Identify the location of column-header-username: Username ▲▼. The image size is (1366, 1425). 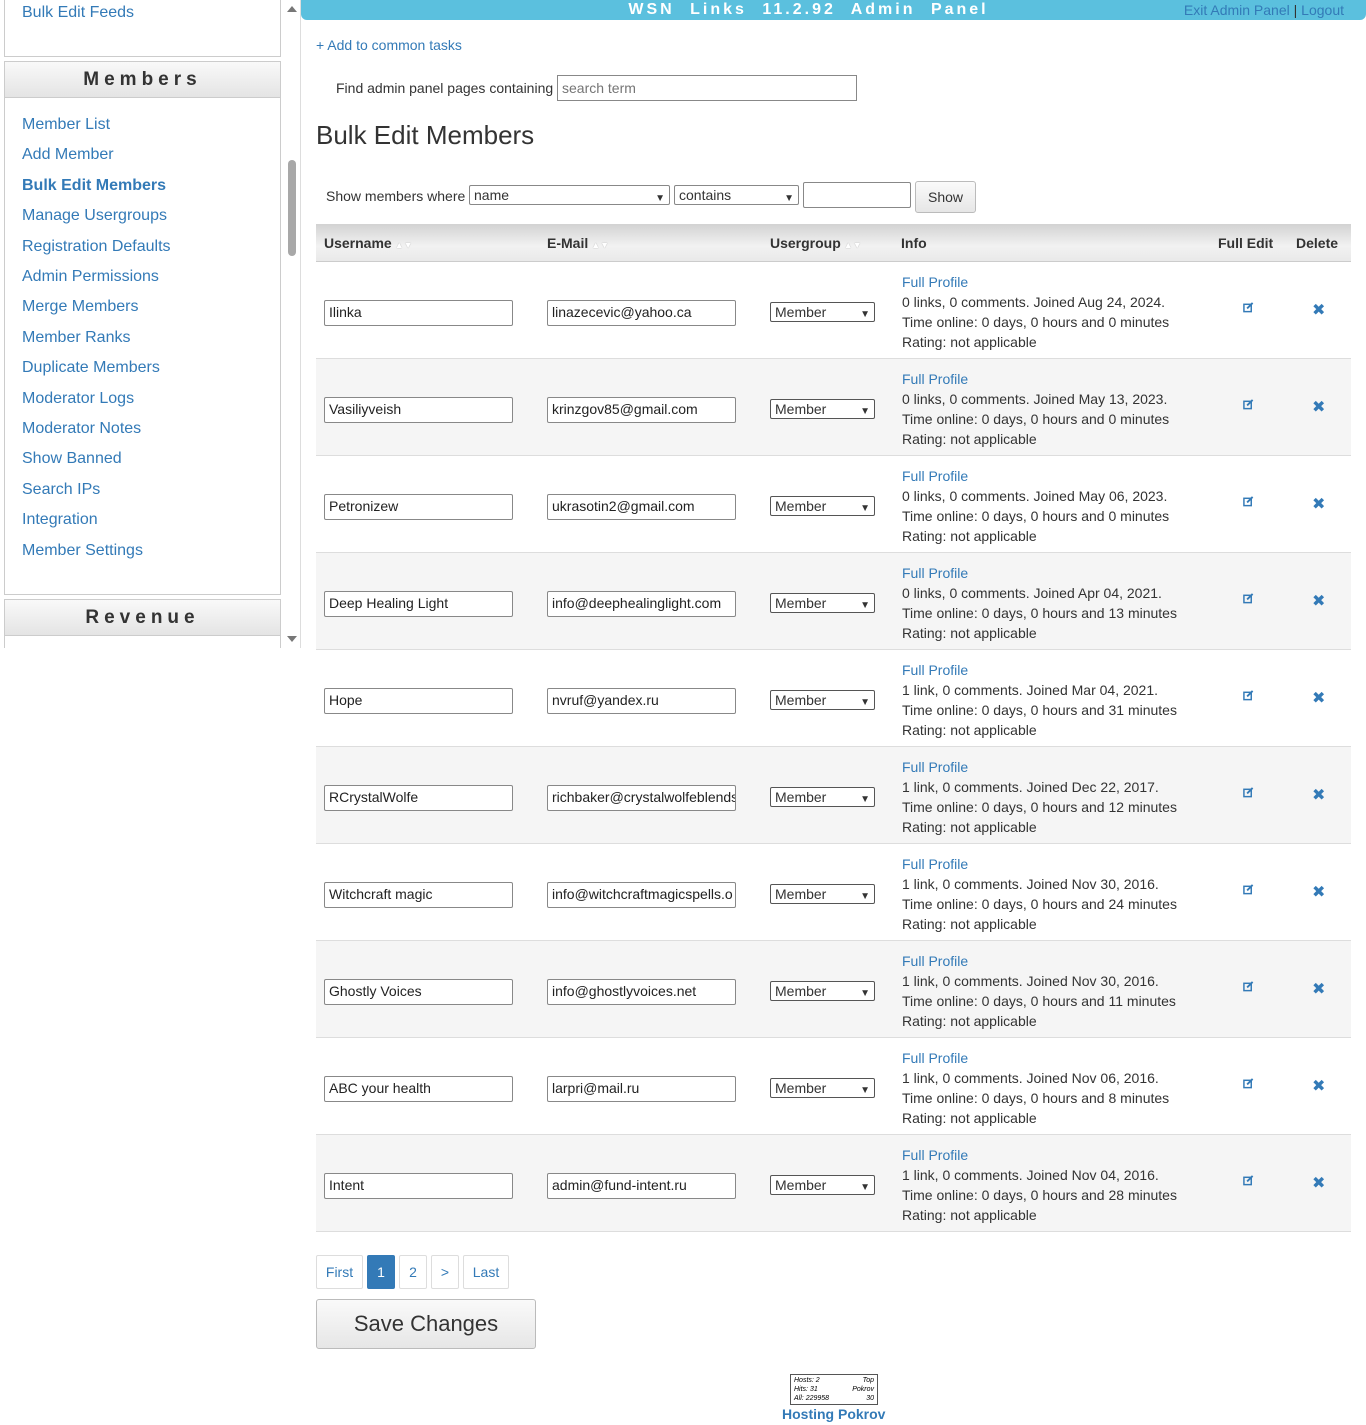
(368, 243).